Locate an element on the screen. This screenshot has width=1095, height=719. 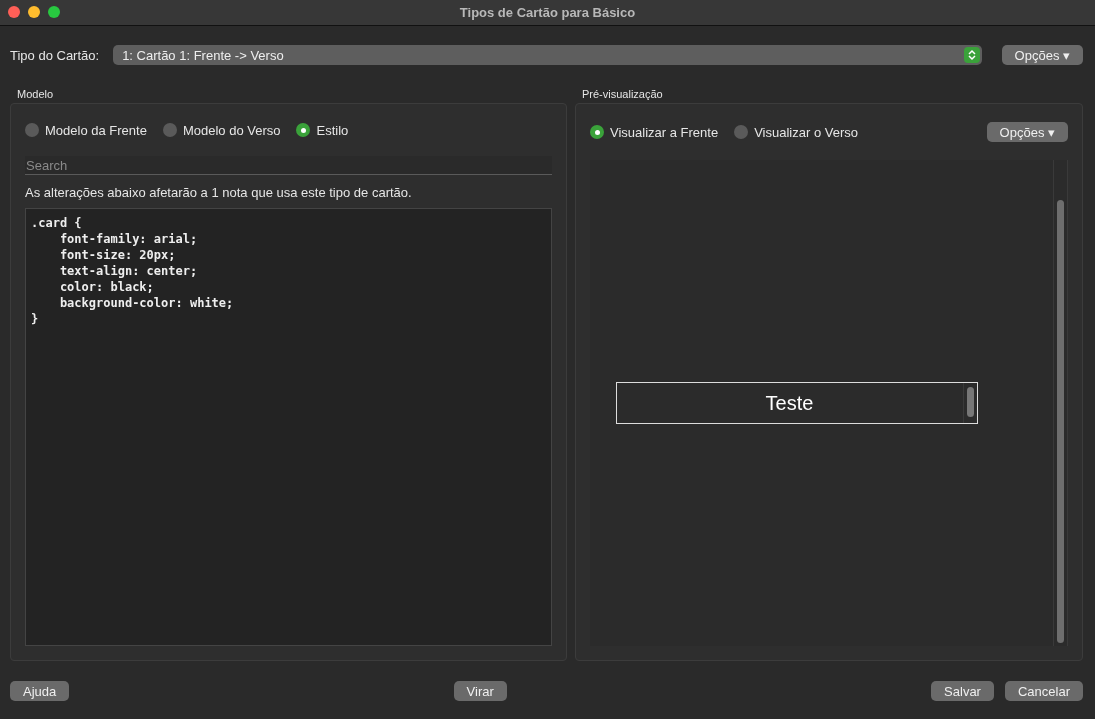
dialog-button: Cancelar is located at coordinates (1043, 691).